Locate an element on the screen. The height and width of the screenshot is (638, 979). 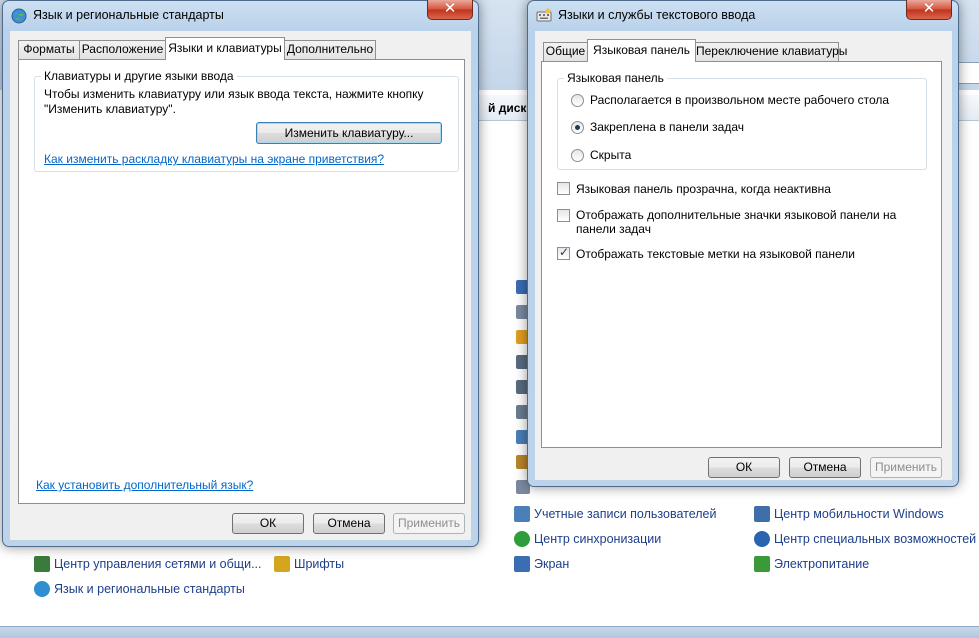
tab-keyboards-languages: Языки и клавиатуры is located at coordinates (225, 48).